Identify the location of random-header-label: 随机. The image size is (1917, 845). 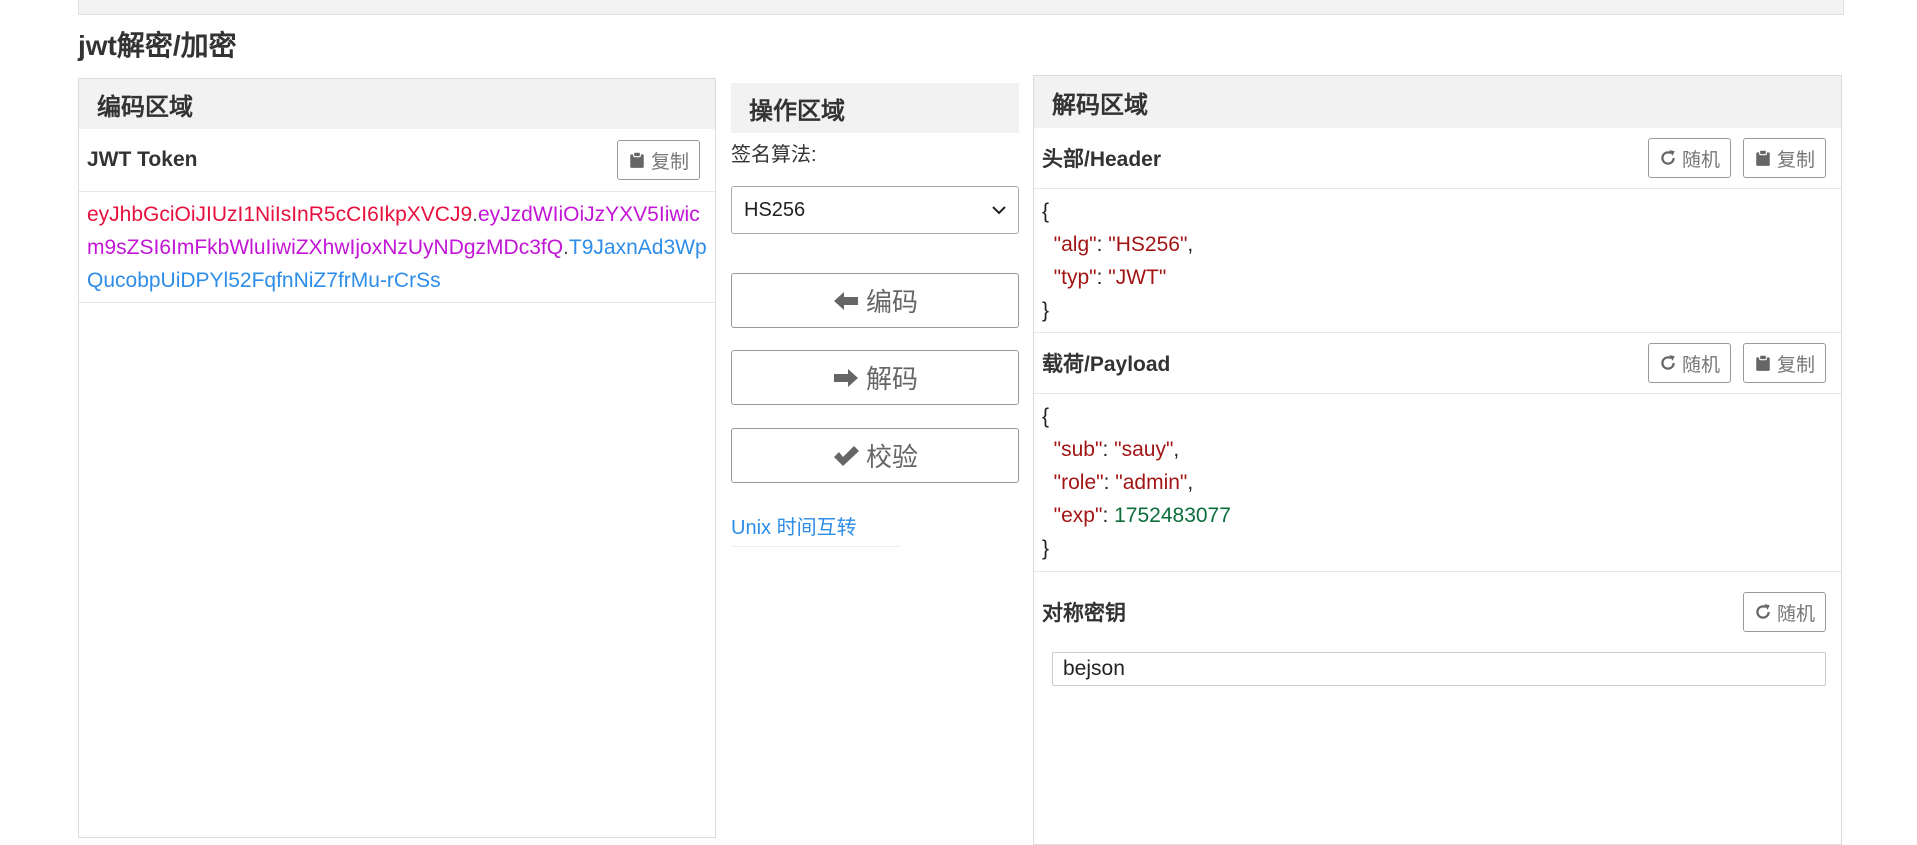
(1700, 160).